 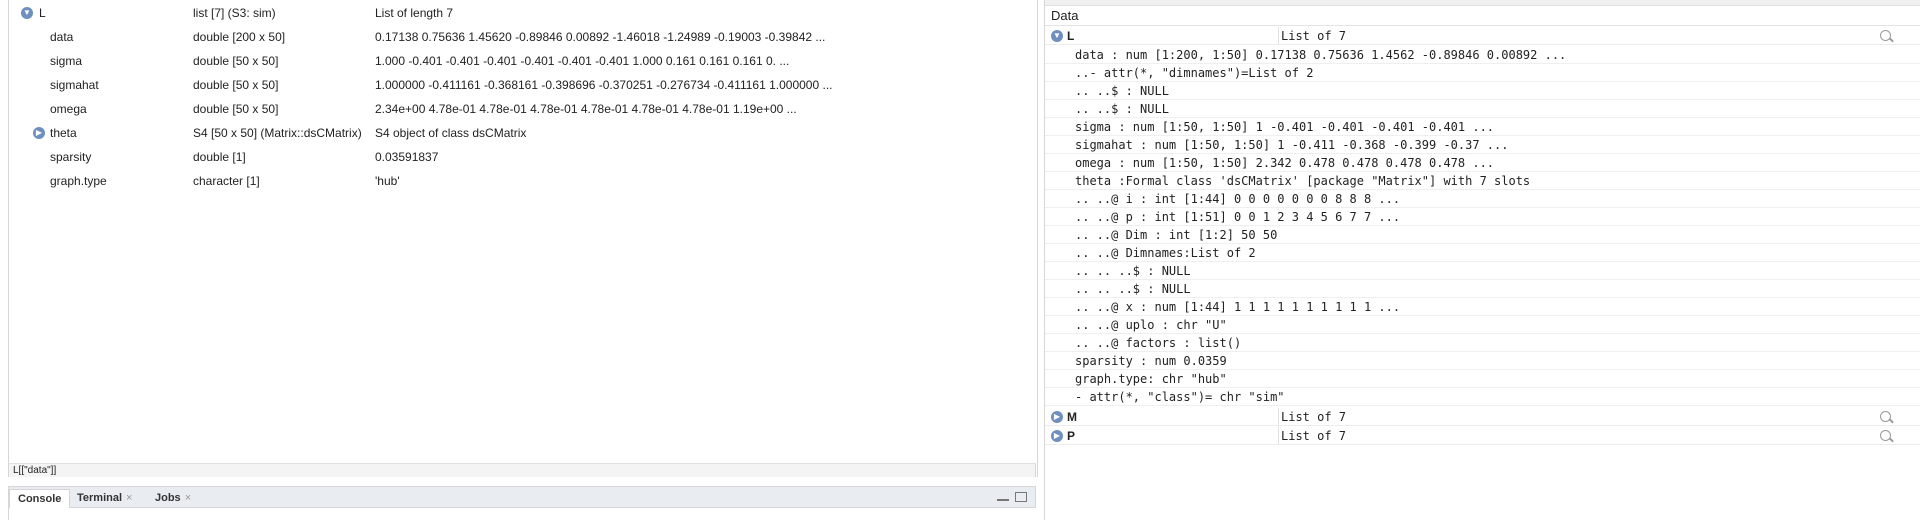 What do you see at coordinates (1165, 253) in the screenshot?
I see `str-line: .. ..@ Dimnames:List of 2` at bounding box center [1165, 253].